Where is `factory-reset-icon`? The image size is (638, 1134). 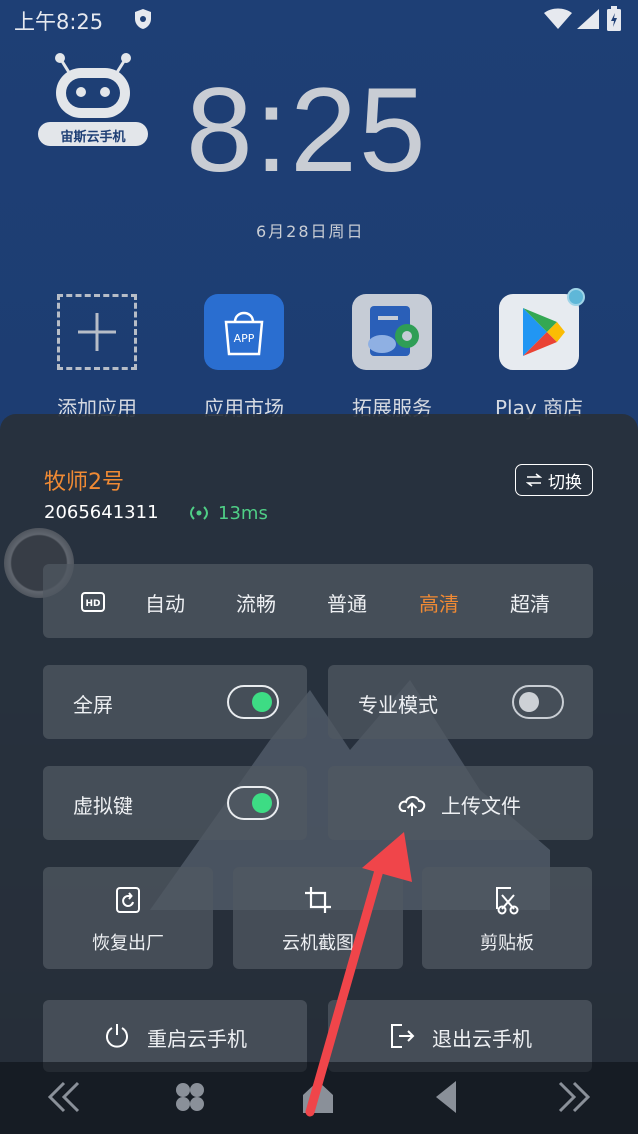
factory-reset-icon is located at coordinates (128, 900).